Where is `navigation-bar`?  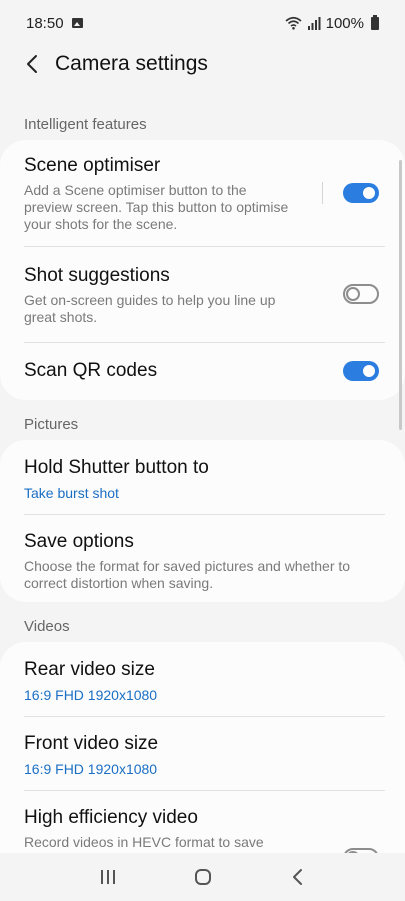 navigation-bar is located at coordinates (202, 877).